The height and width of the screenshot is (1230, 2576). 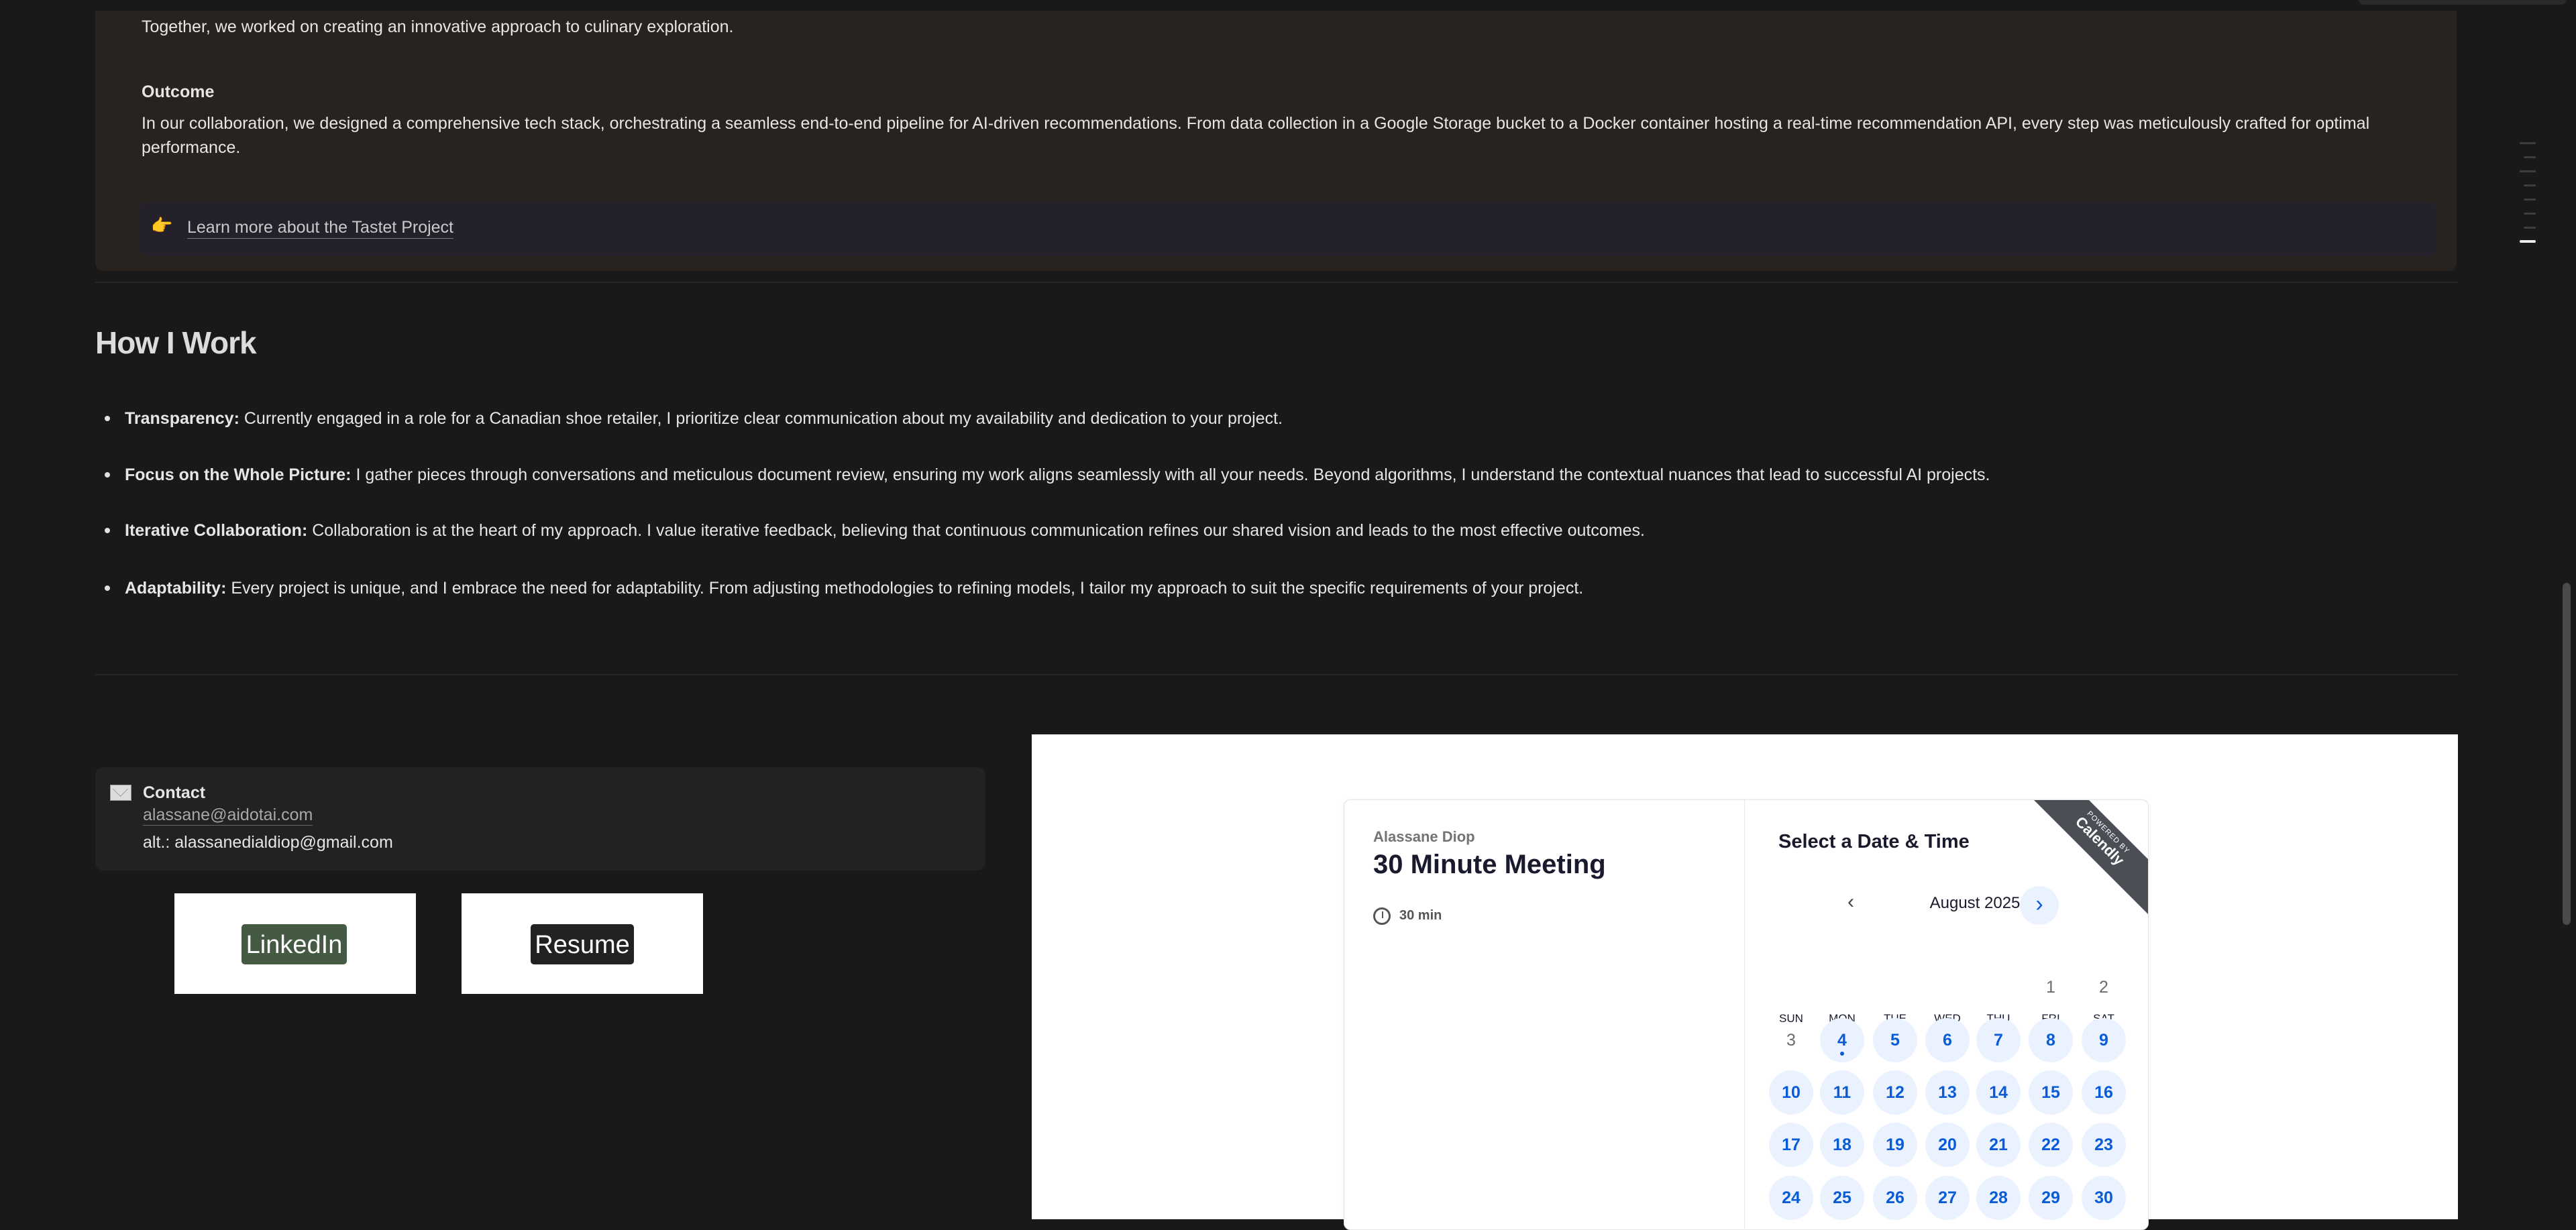 What do you see at coordinates (1791, 1198) in the screenshot?
I see `calendar-day: 24` at bounding box center [1791, 1198].